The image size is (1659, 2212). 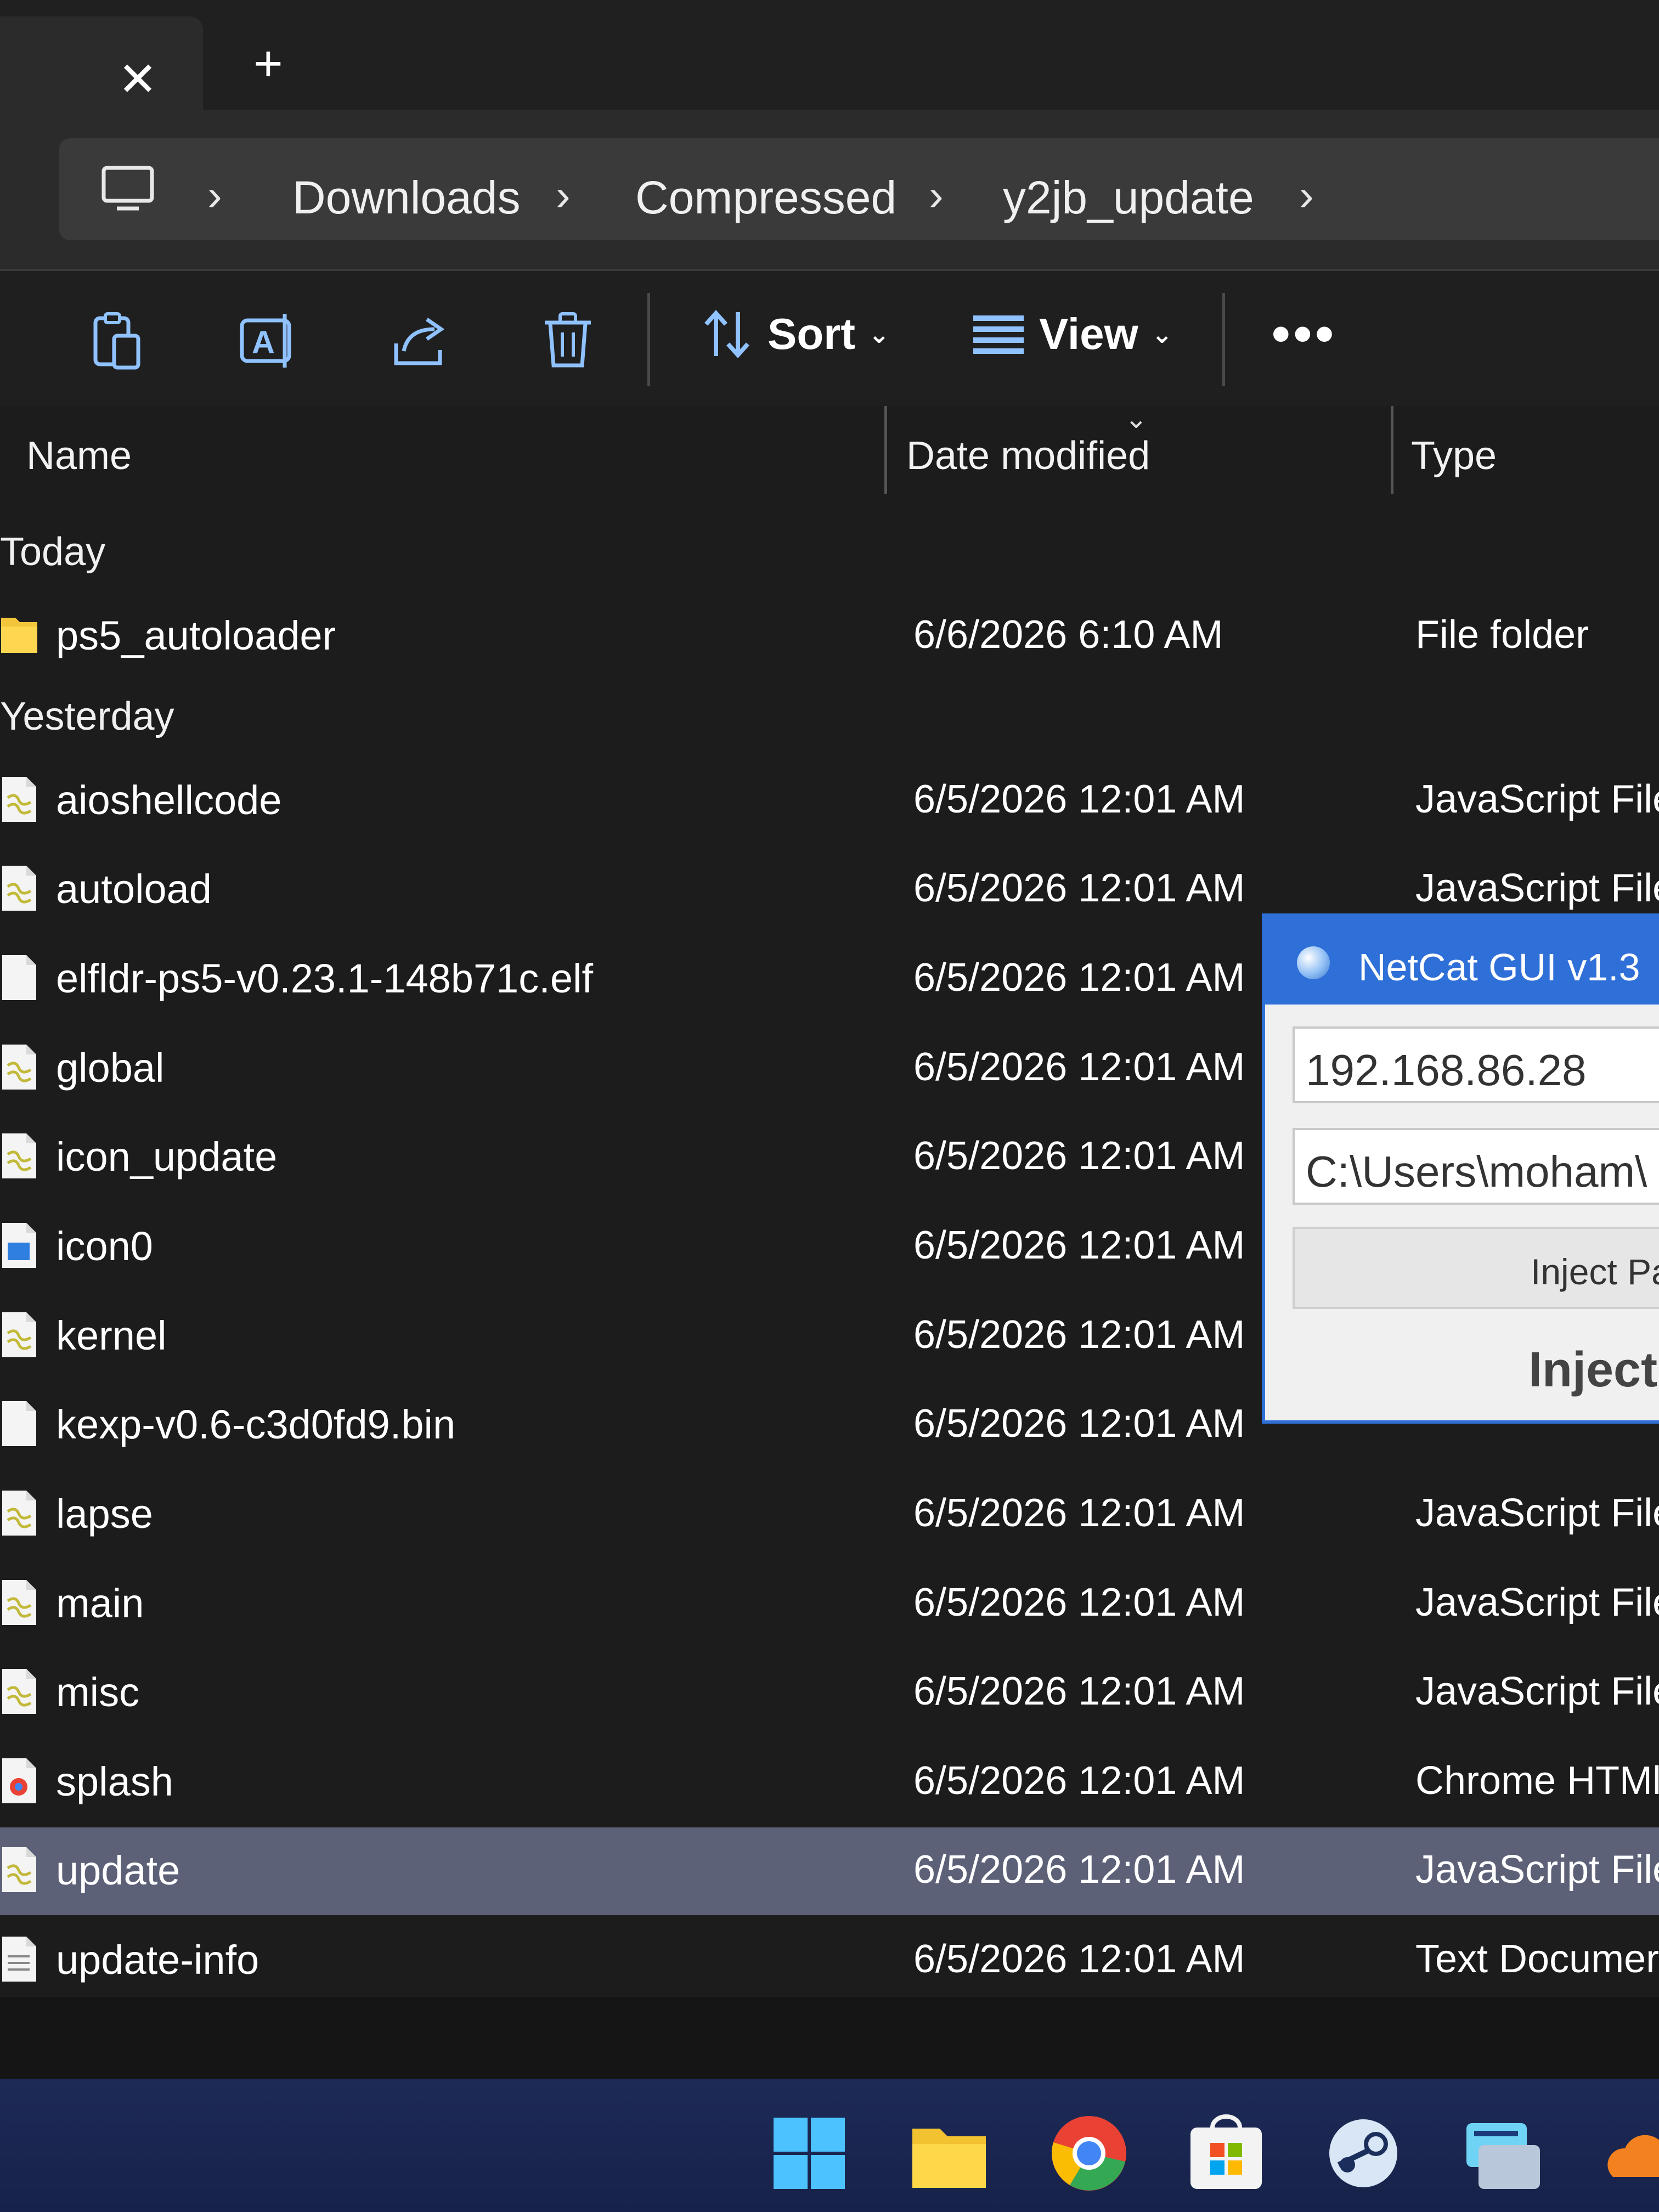 I want to click on file-name: icon0, so click(x=105, y=1246).